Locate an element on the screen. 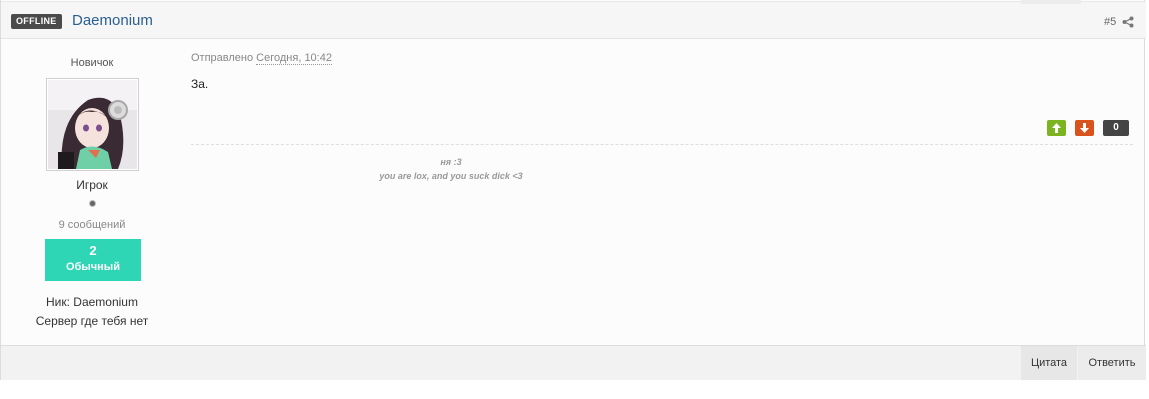 The height and width of the screenshot is (399, 1149). avatar is located at coordinates (92, 124).